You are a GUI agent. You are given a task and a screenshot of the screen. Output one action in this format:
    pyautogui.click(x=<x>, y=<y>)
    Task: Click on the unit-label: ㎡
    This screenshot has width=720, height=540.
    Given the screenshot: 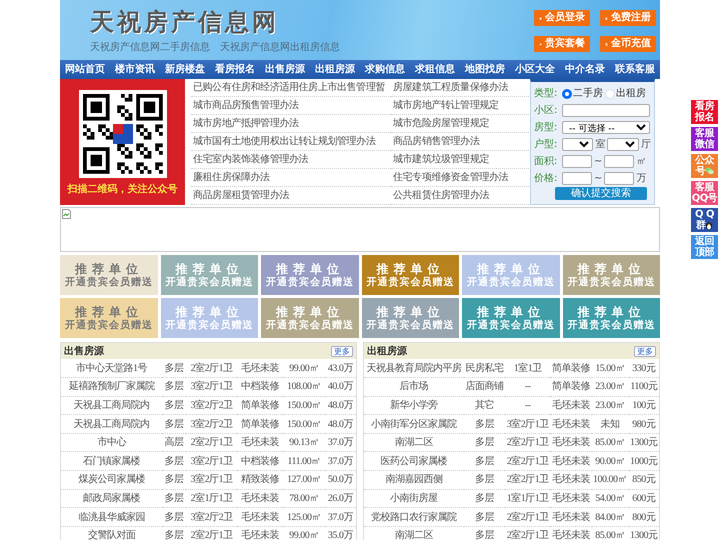 What is the action you would take?
    pyautogui.click(x=641, y=162)
    